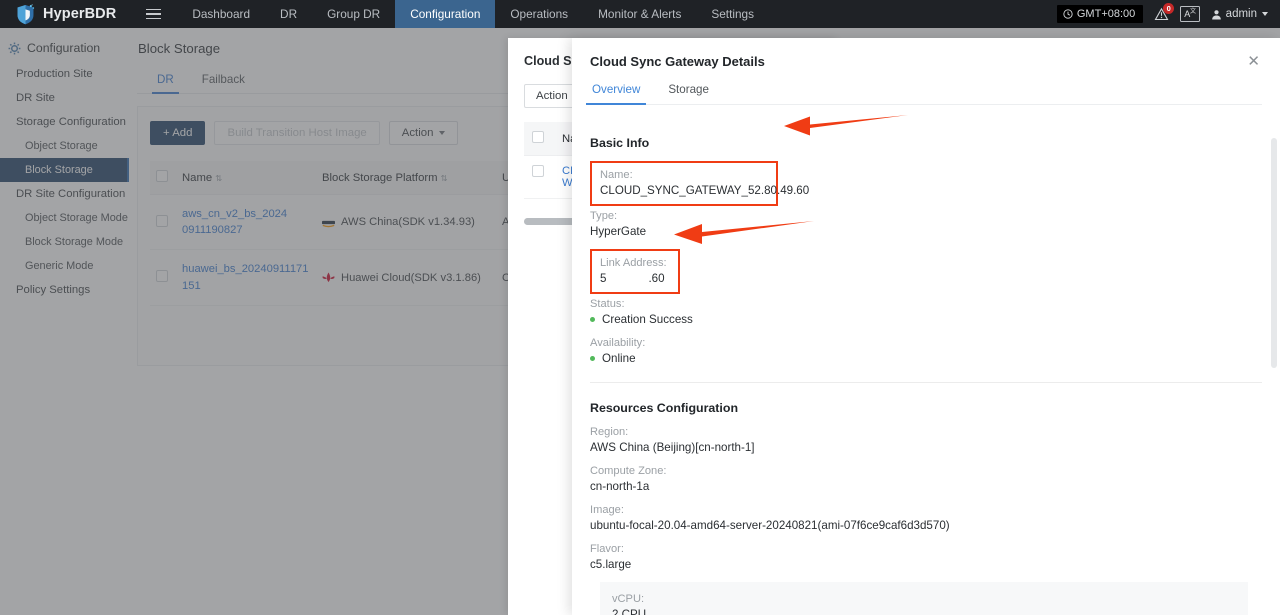  What do you see at coordinates (926, 440) in the screenshot?
I see `region-field: Region: AWS China (Beijing)[cn-north-1]` at bounding box center [926, 440].